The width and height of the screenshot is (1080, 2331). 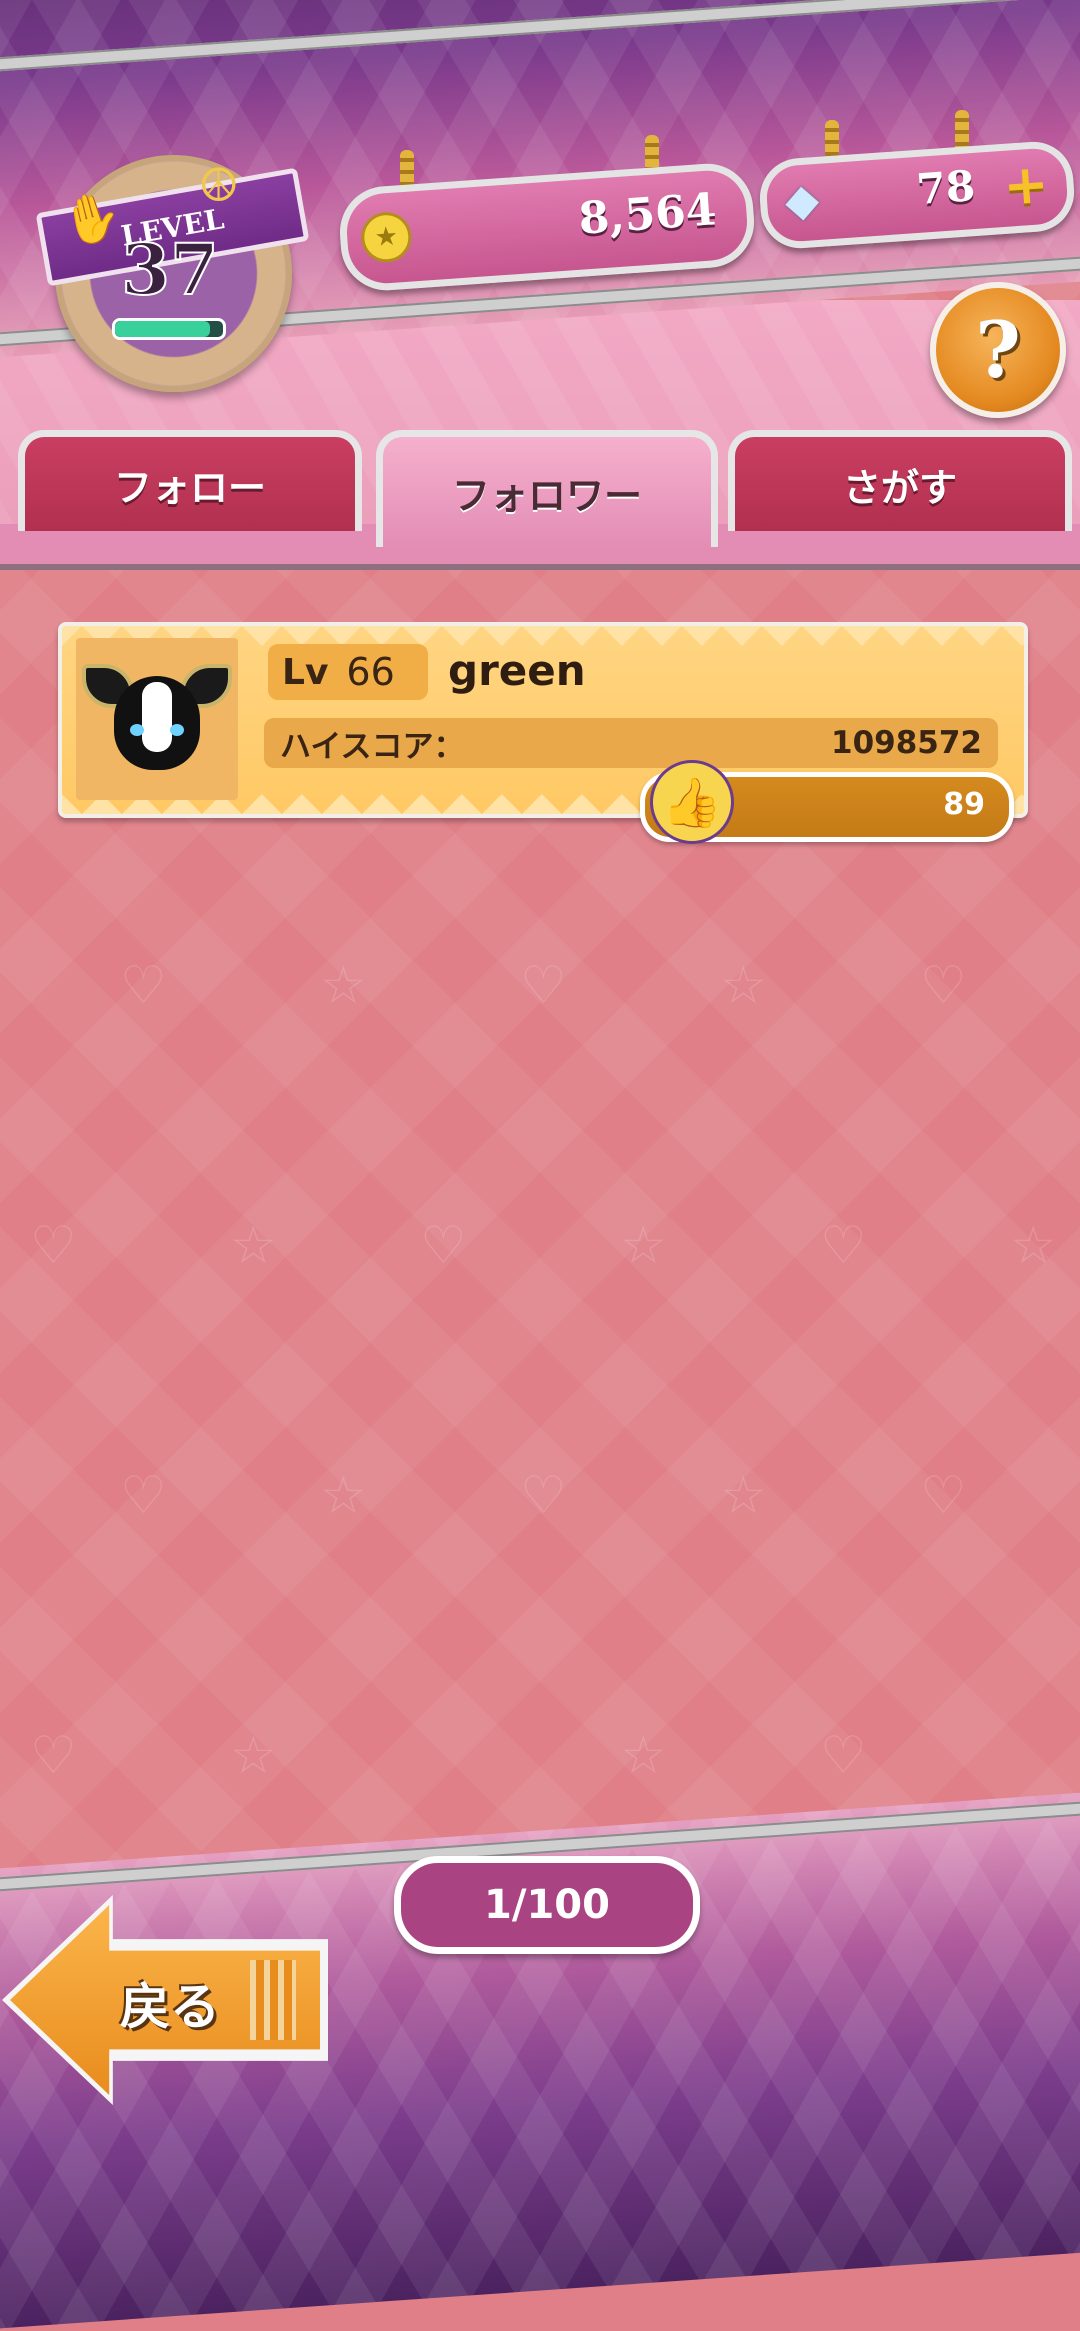 I want to click on tab-follow: フォロー, so click(x=190, y=480).